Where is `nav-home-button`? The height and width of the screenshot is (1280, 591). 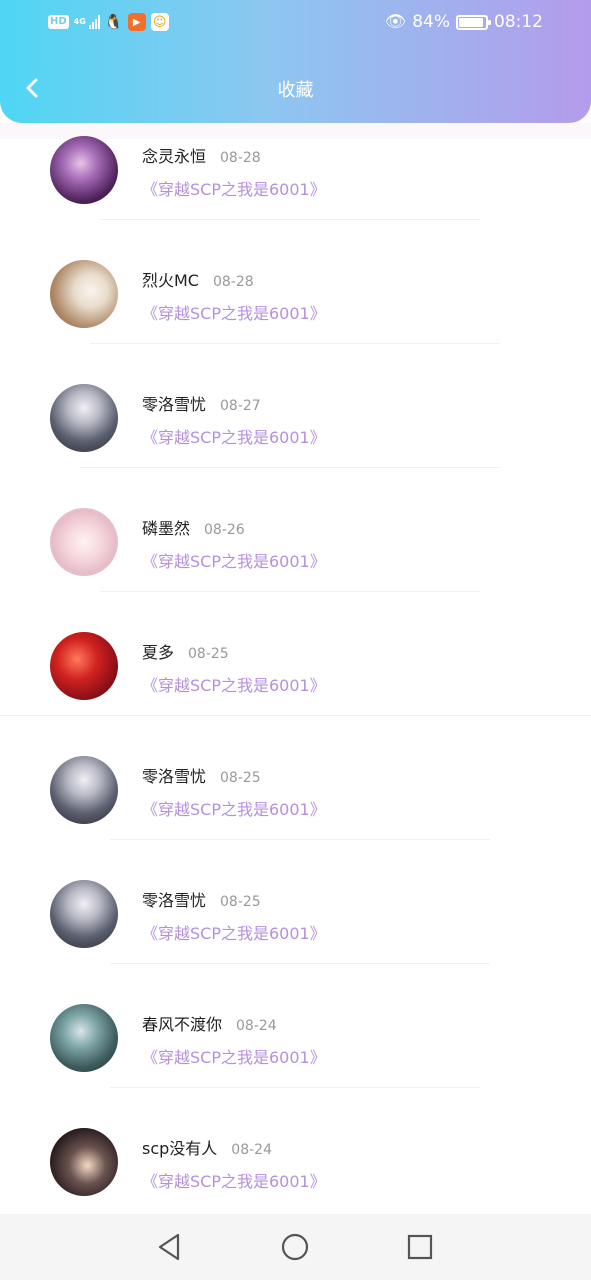 nav-home-button is located at coordinates (295, 1247).